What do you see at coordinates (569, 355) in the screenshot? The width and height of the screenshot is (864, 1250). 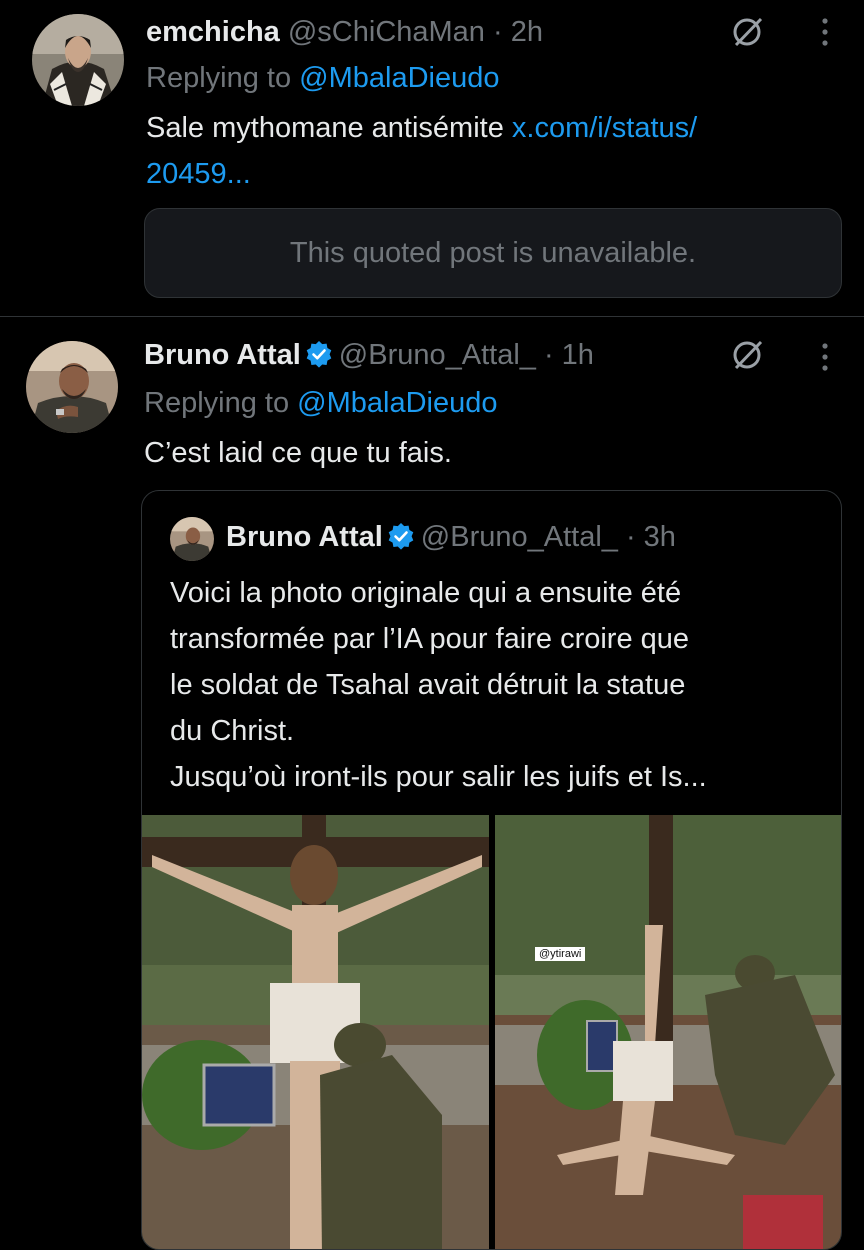 I see `timestamp: · 1h` at bounding box center [569, 355].